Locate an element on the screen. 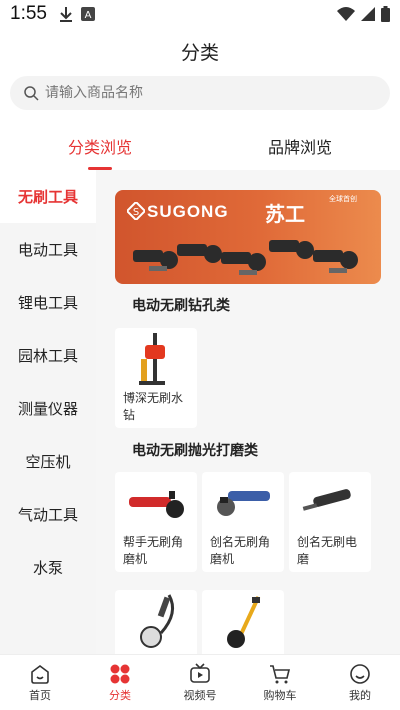  tab-label: 分类浏览 is located at coordinates (99, 147).